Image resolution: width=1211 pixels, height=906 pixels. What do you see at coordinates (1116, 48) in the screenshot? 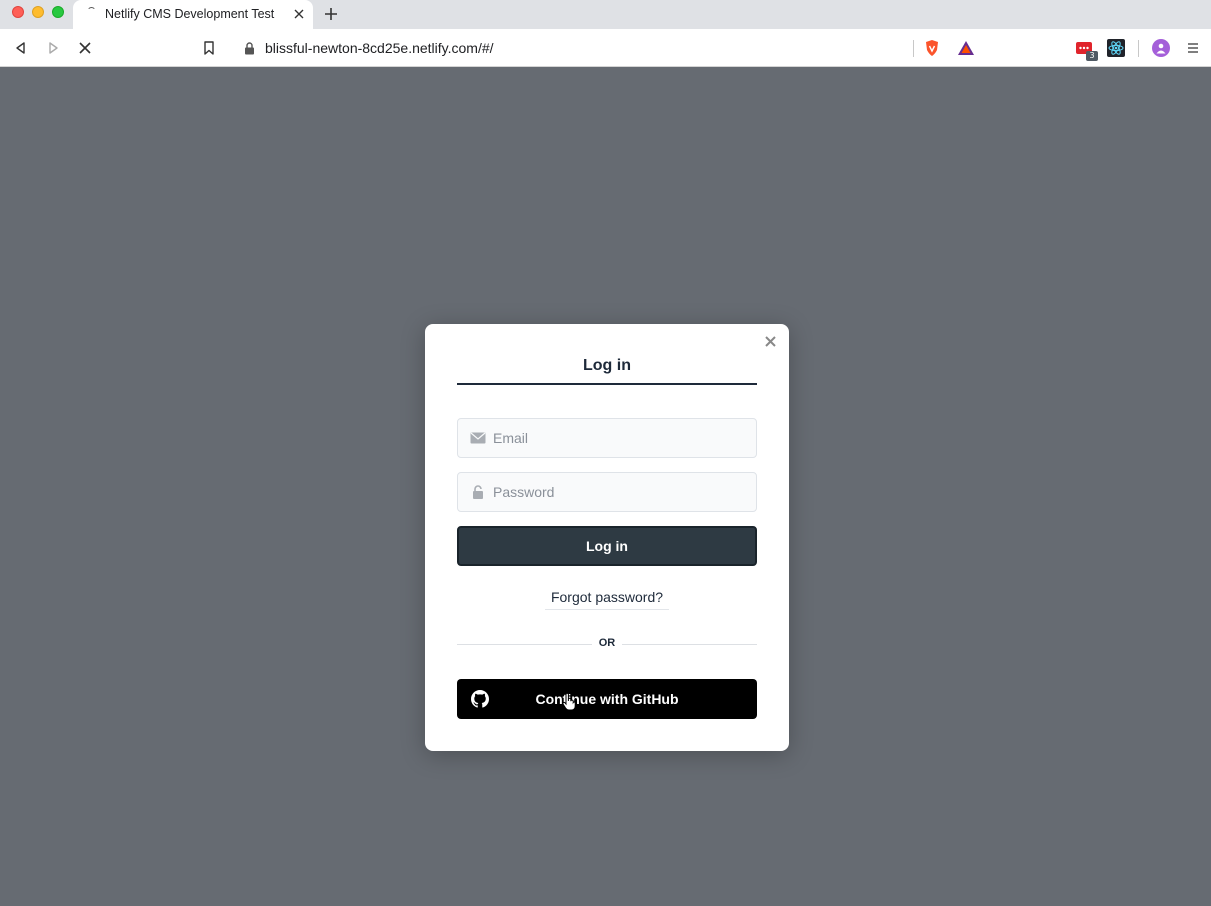
I see `react-devtools-icon` at bounding box center [1116, 48].